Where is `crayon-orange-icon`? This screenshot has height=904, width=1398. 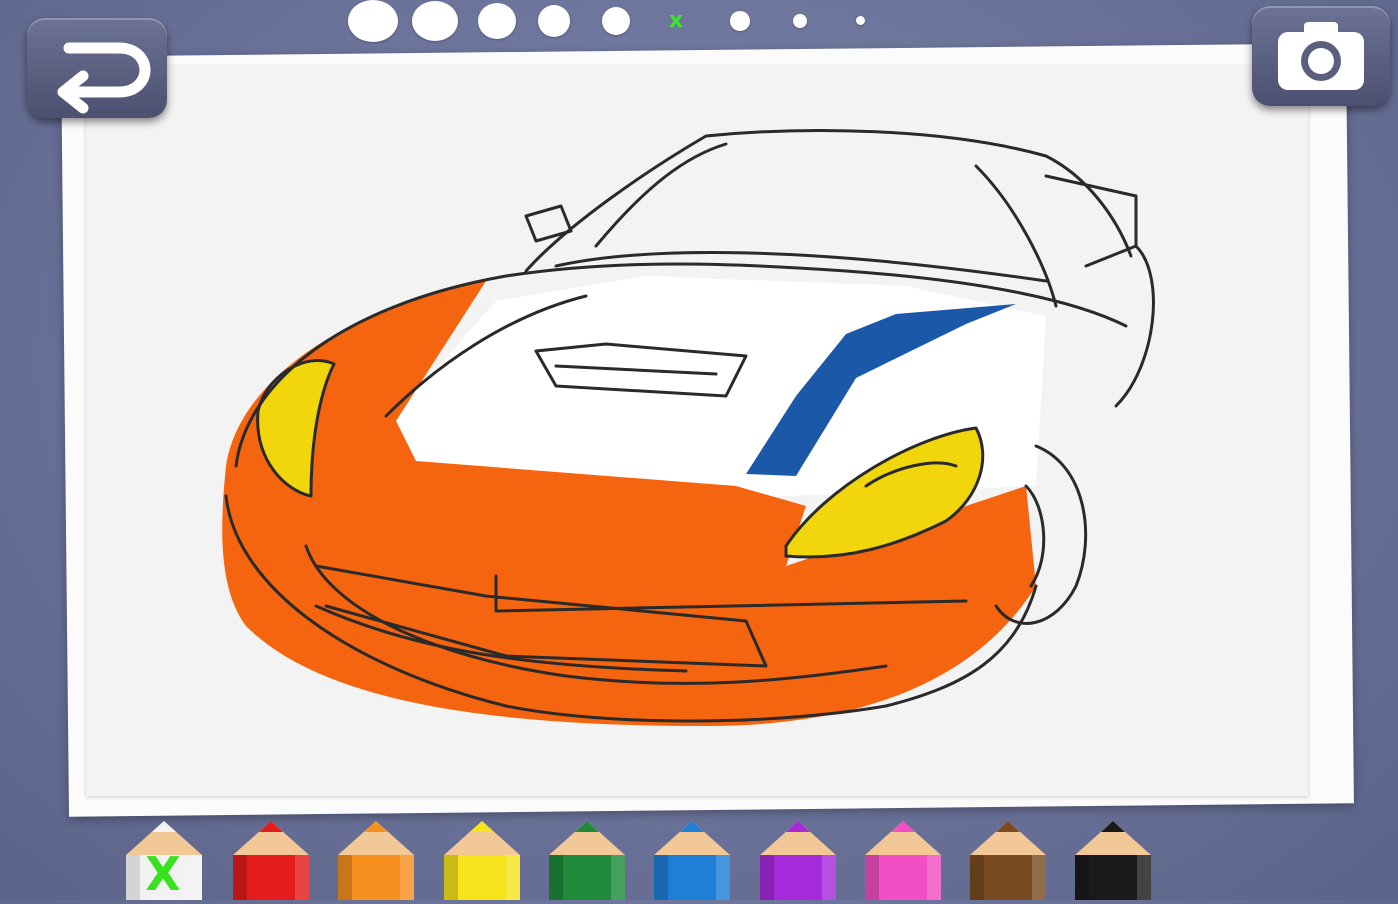
crayon-orange-icon is located at coordinates (376, 860).